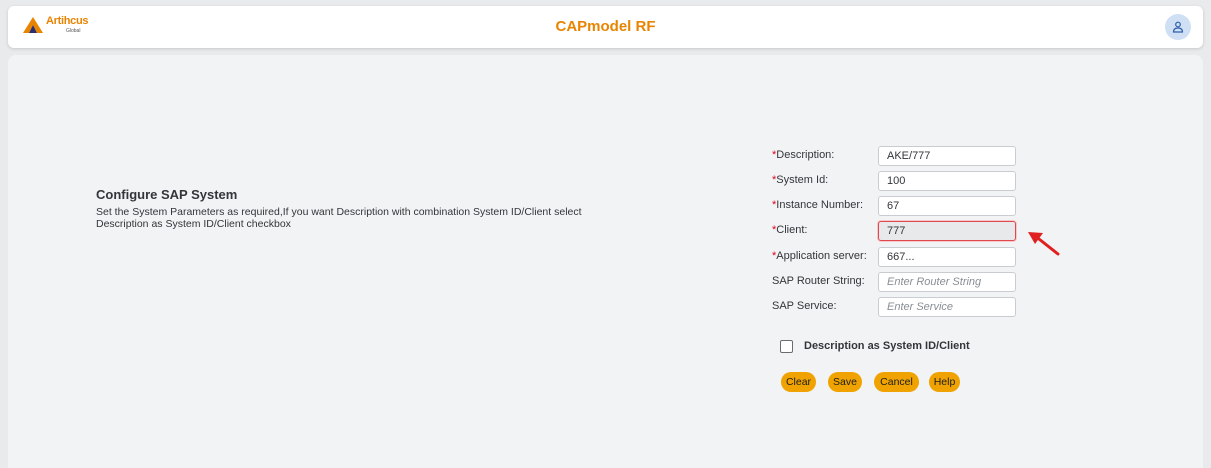  Describe the element at coordinates (803, 155) in the screenshot. I see `description-label: *Description:` at that location.